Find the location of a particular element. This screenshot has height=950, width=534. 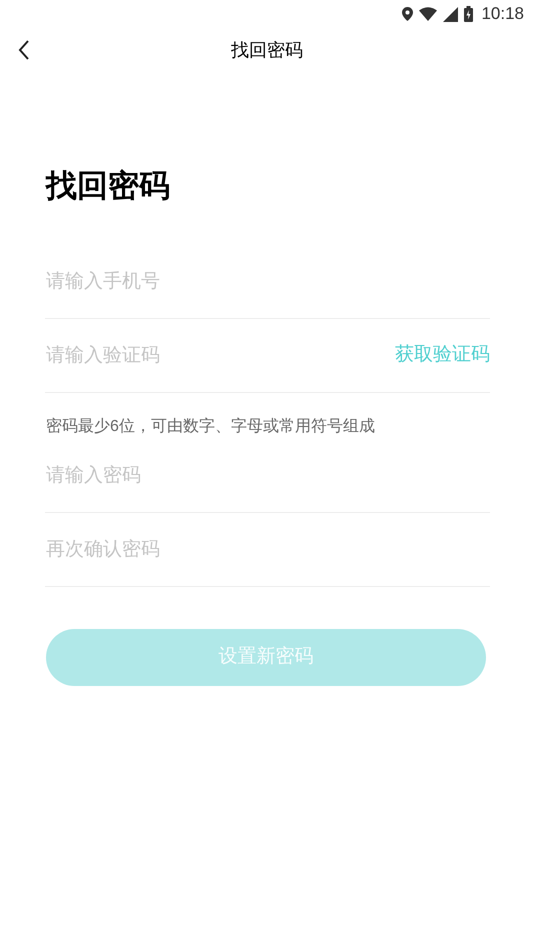

input-field: 请输入密码 is located at coordinates (268, 476).